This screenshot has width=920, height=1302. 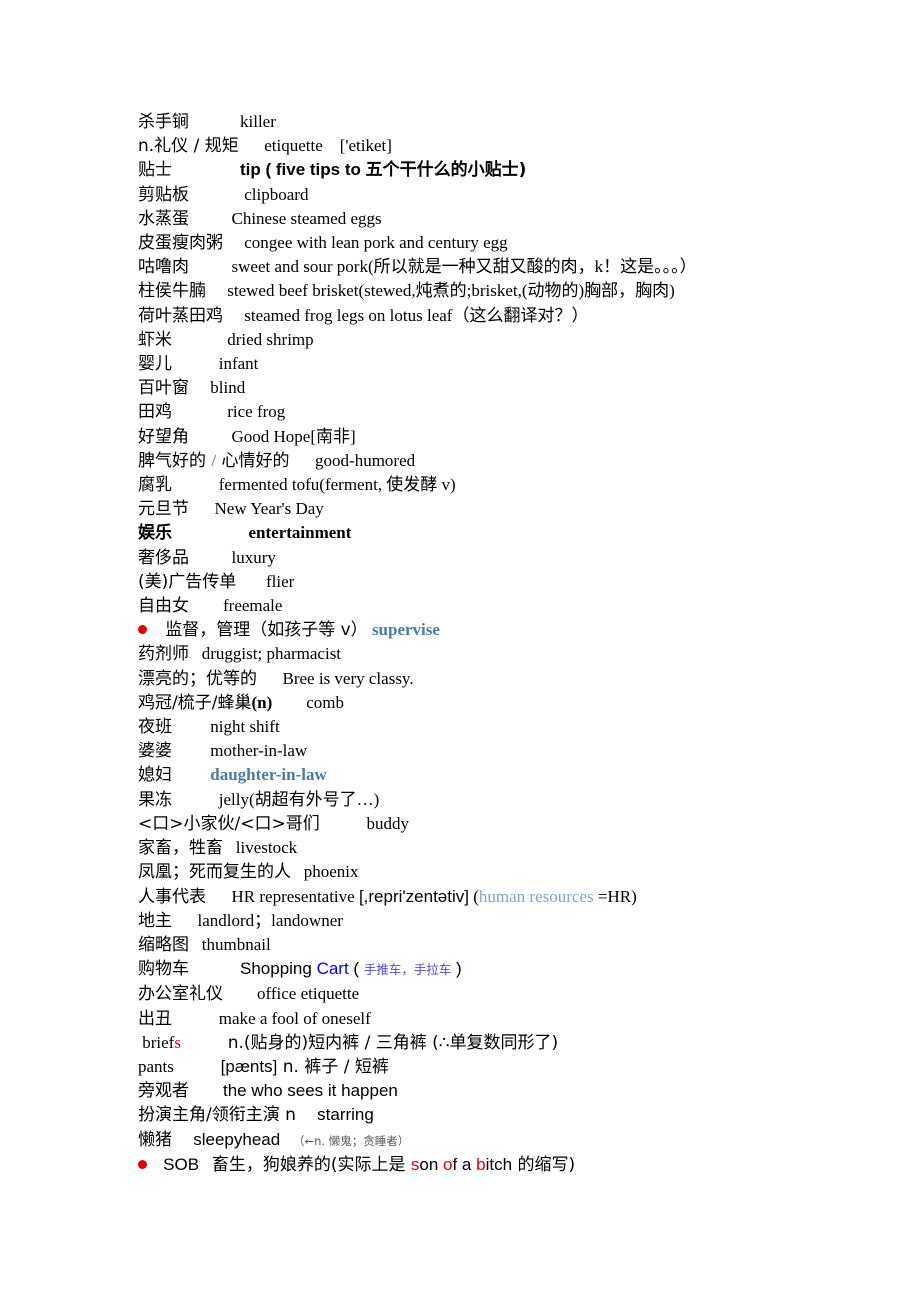 I want to click on note-expansion: human resources, so click(x=536, y=896).